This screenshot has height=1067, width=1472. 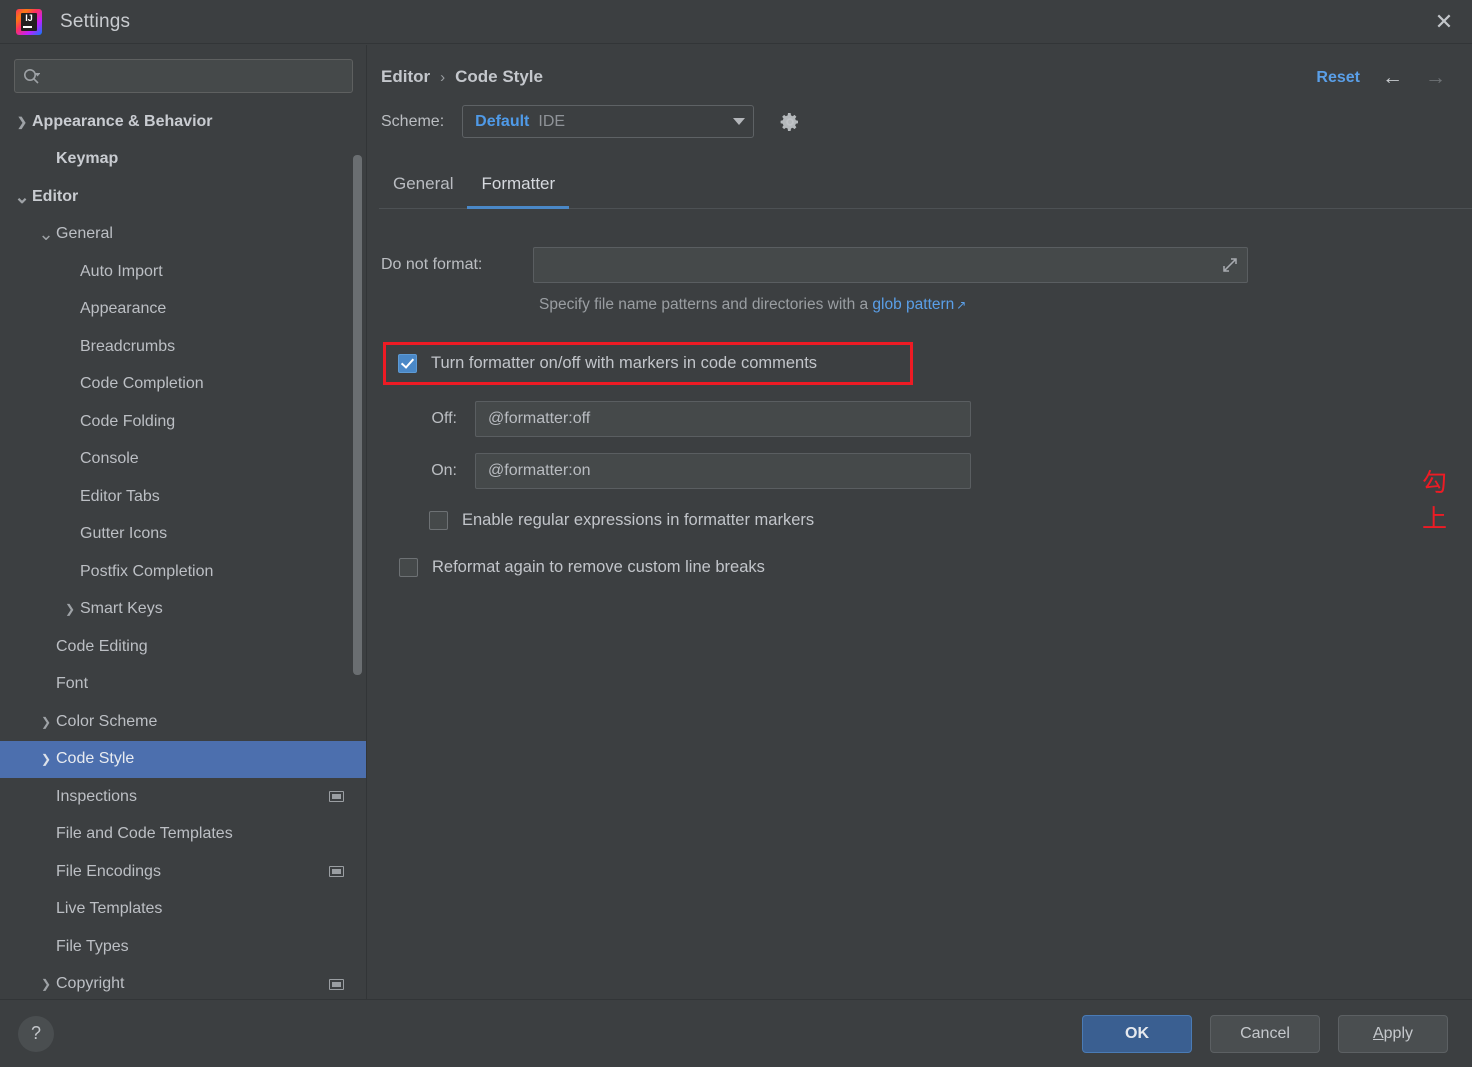 I want to click on sidebar-item-file-types: File Types, so click(x=183, y=947).